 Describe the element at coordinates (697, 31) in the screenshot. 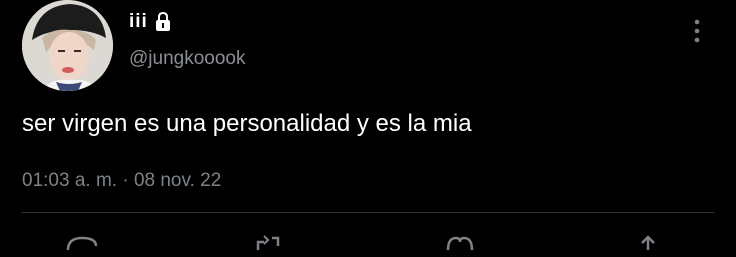

I see `more-vertical-icon` at that location.